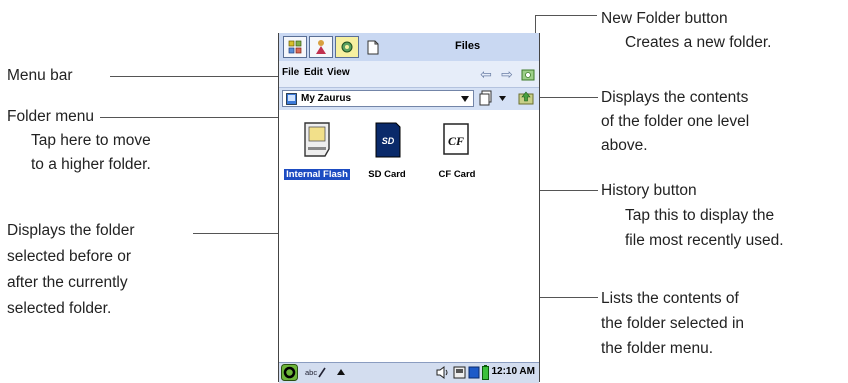 Image resolution: width=848 pixels, height=383 pixels. Describe the element at coordinates (457, 174) in the screenshot. I see `item-label: CF Card` at that location.